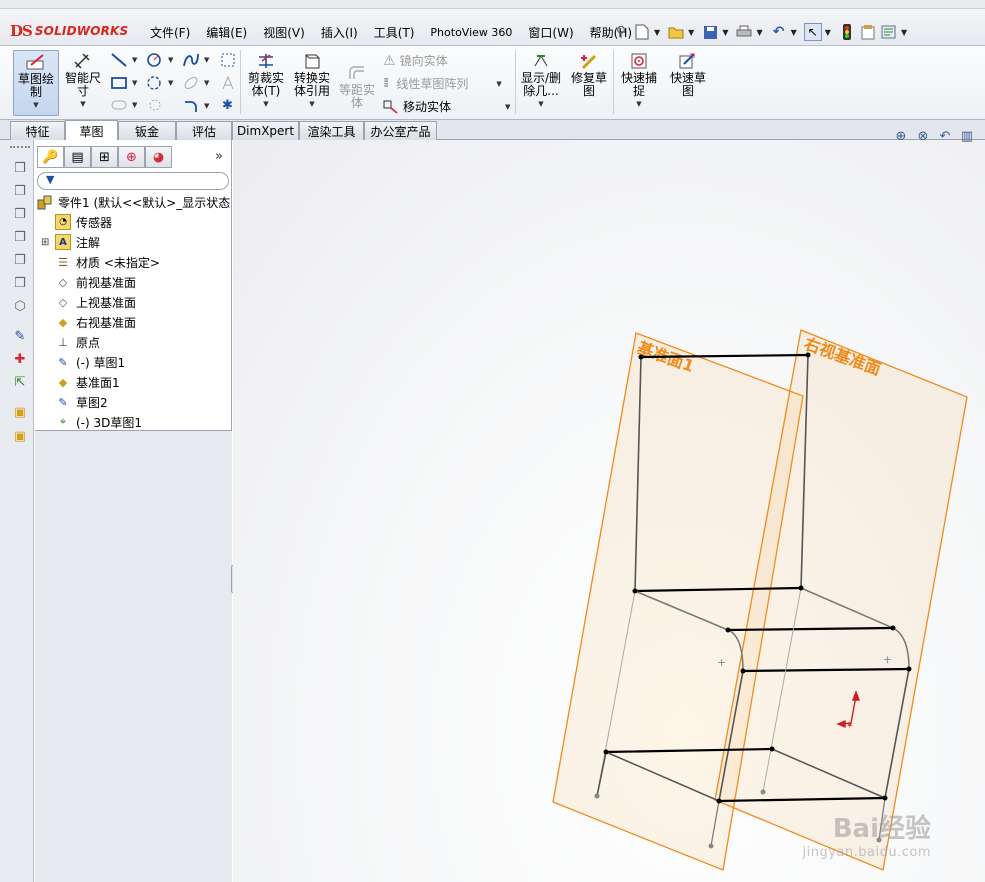 The height and width of the screenshot is (882, 985). What do you see at coordinates (20, 237) in the screenshot?
I see `view-right-icon: ❒` at bounding box center [20, 237].